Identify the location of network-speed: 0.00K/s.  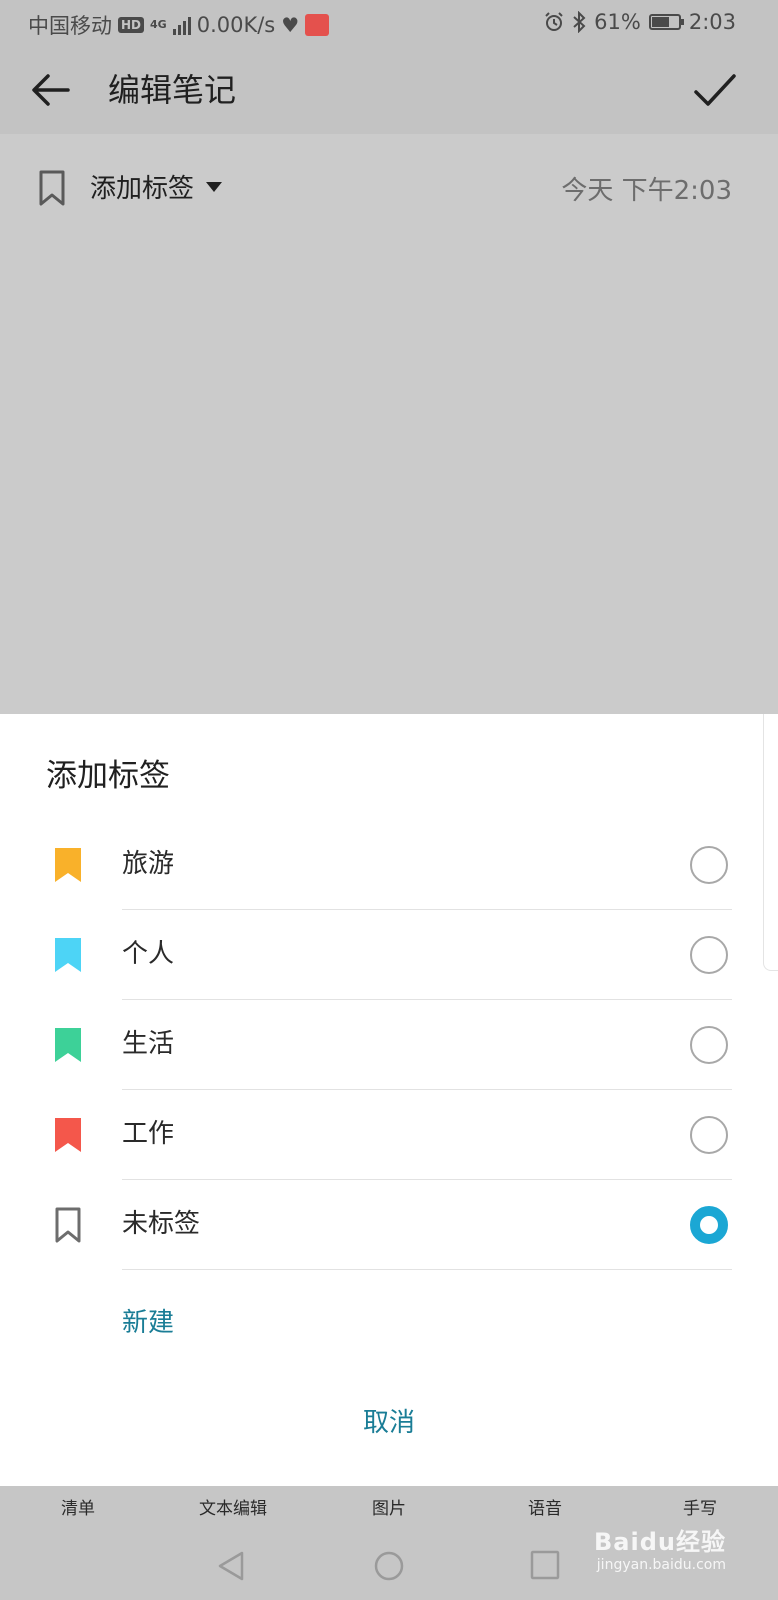
(236, 25).